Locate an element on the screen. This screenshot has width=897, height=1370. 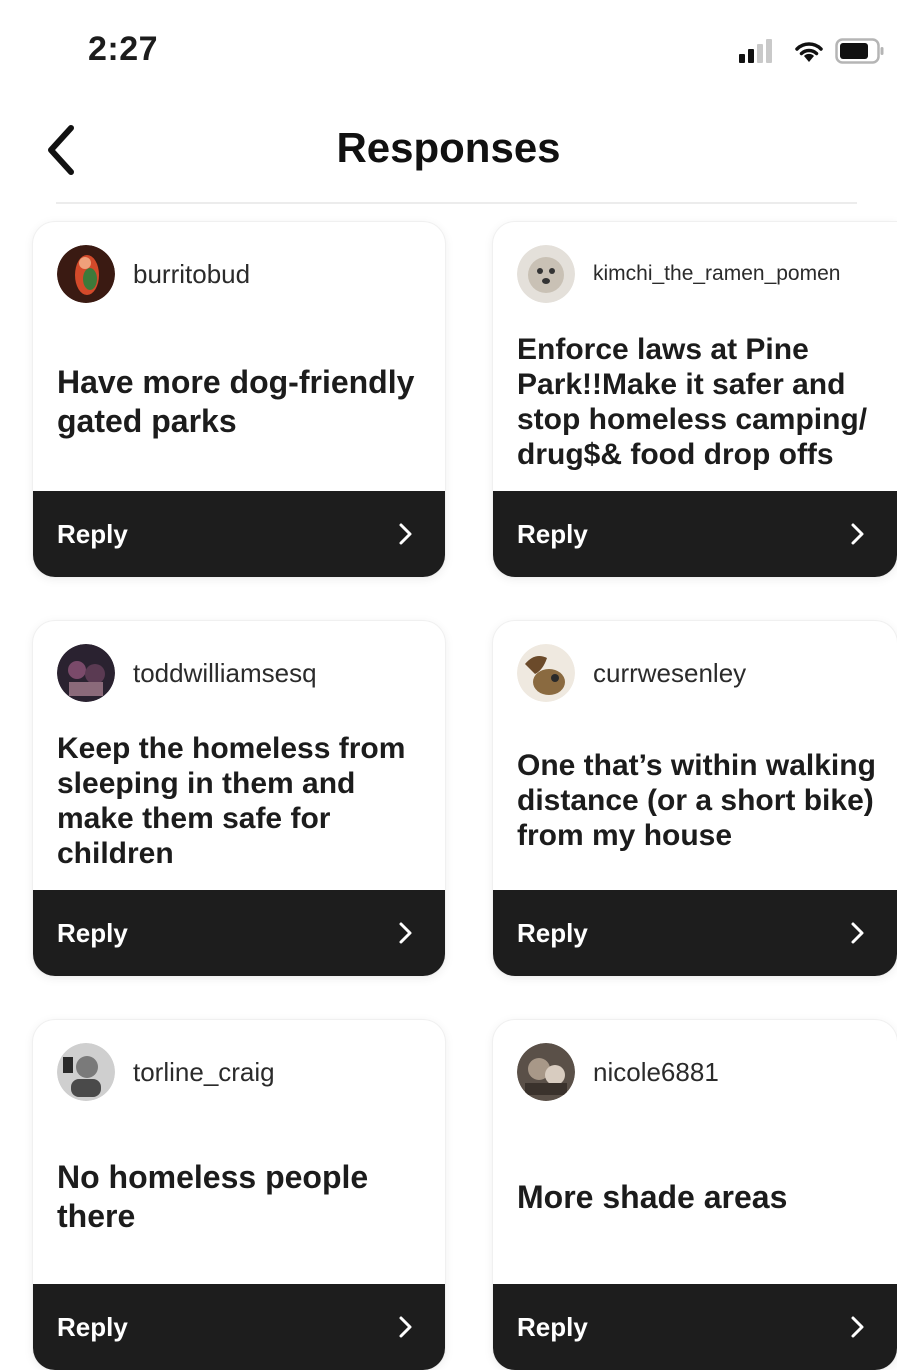
battery-icon is located at coordinates (859, 51).